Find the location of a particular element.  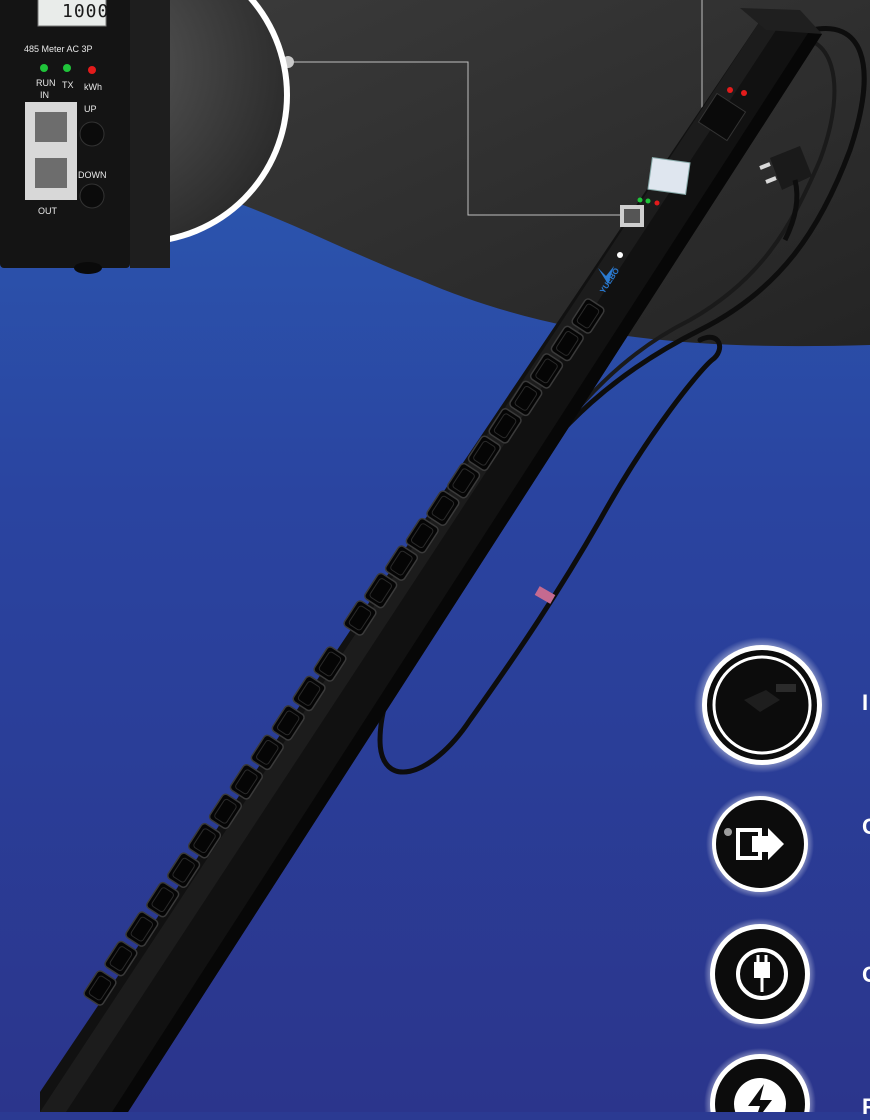

inset-port-out-label: OUT is located at coordinates (47, 211).